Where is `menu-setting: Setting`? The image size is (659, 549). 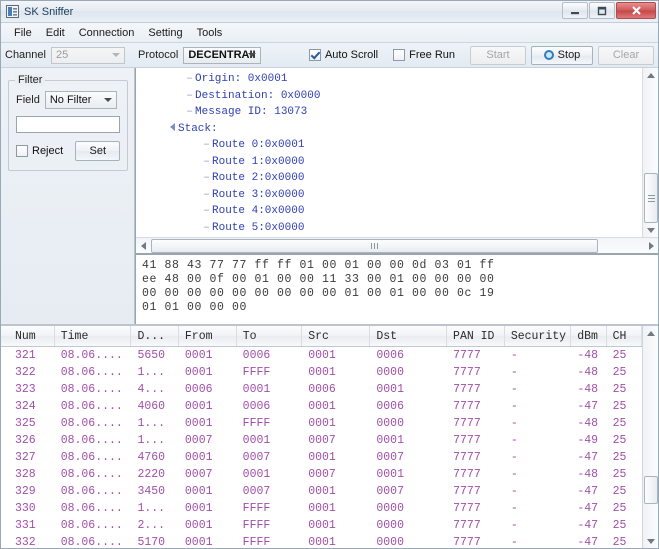
menu-setting: Setting is located at coordinates (165, 33).